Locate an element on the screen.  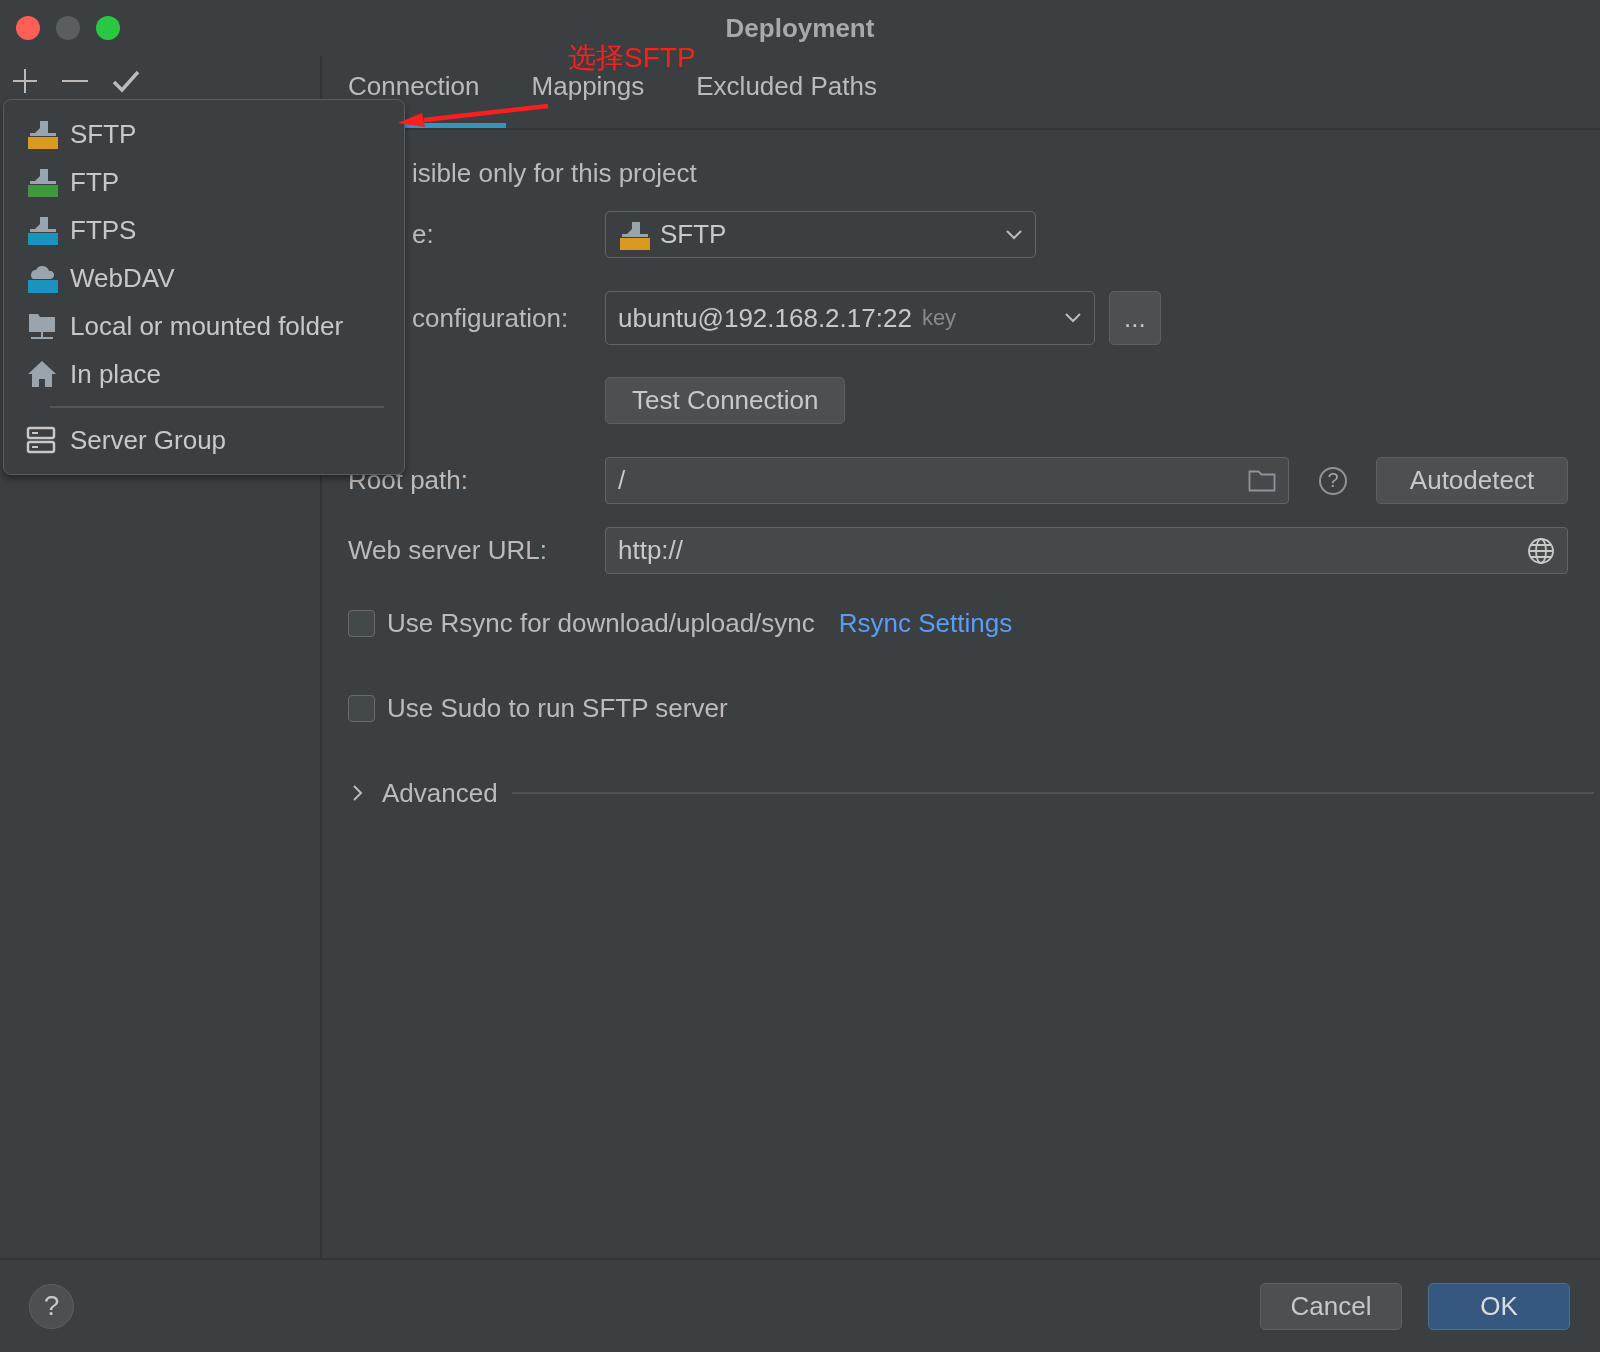
checkmark-icon is located at coordinates (126, 81).